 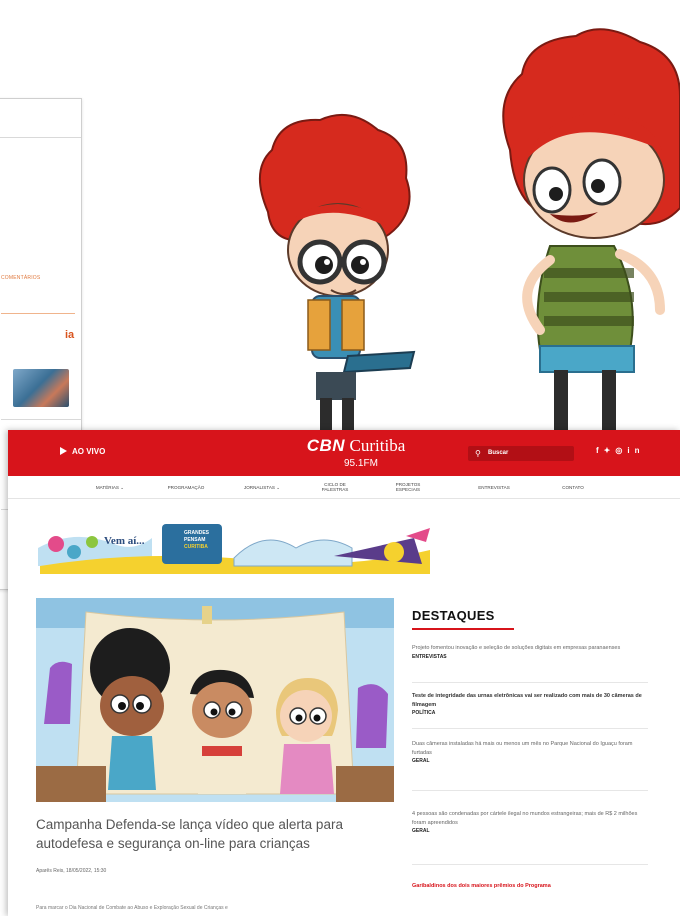 I want to click on live-label: AO VIVO, so click(x=89, y=451).